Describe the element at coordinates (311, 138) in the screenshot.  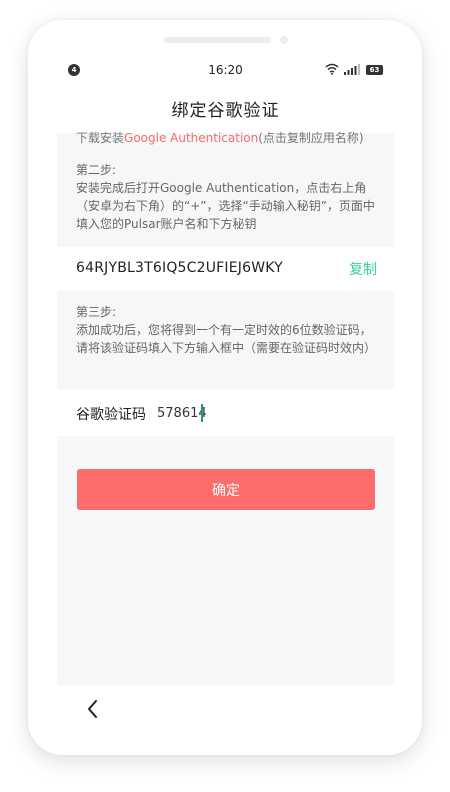
I see `step-one-suffix: (点击复制应用名称)` at that location.